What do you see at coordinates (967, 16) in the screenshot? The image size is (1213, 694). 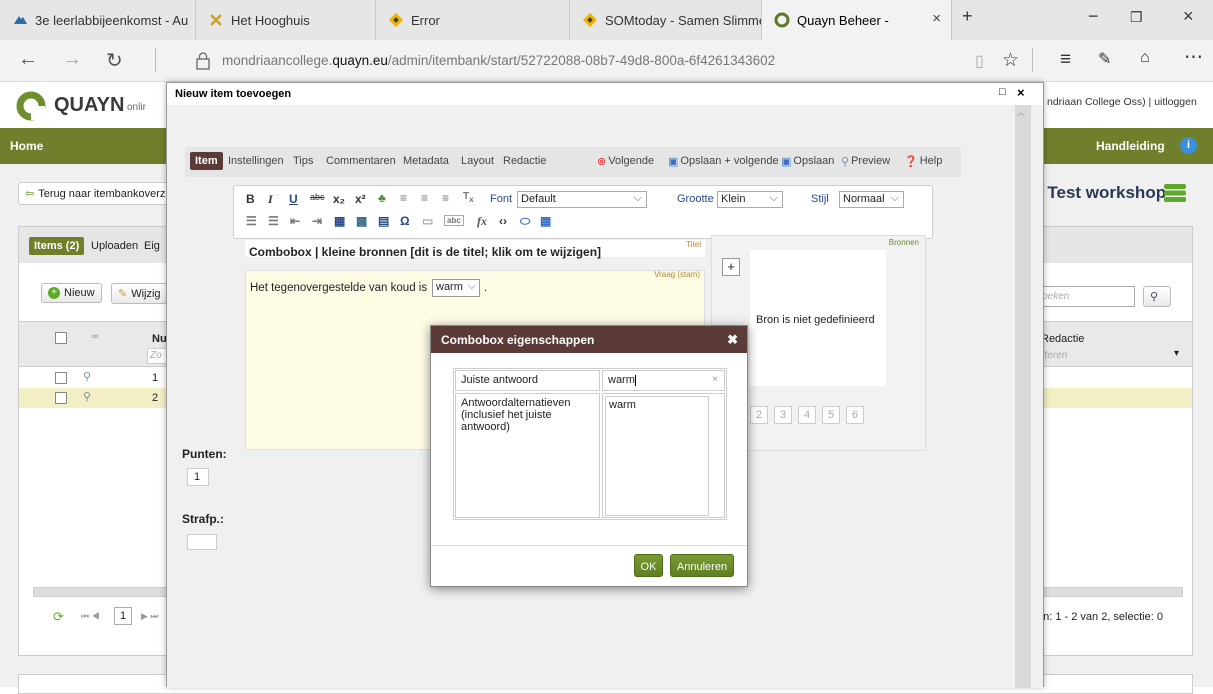 I see `new-tab-icon: +` at bounding box center [967, 16].